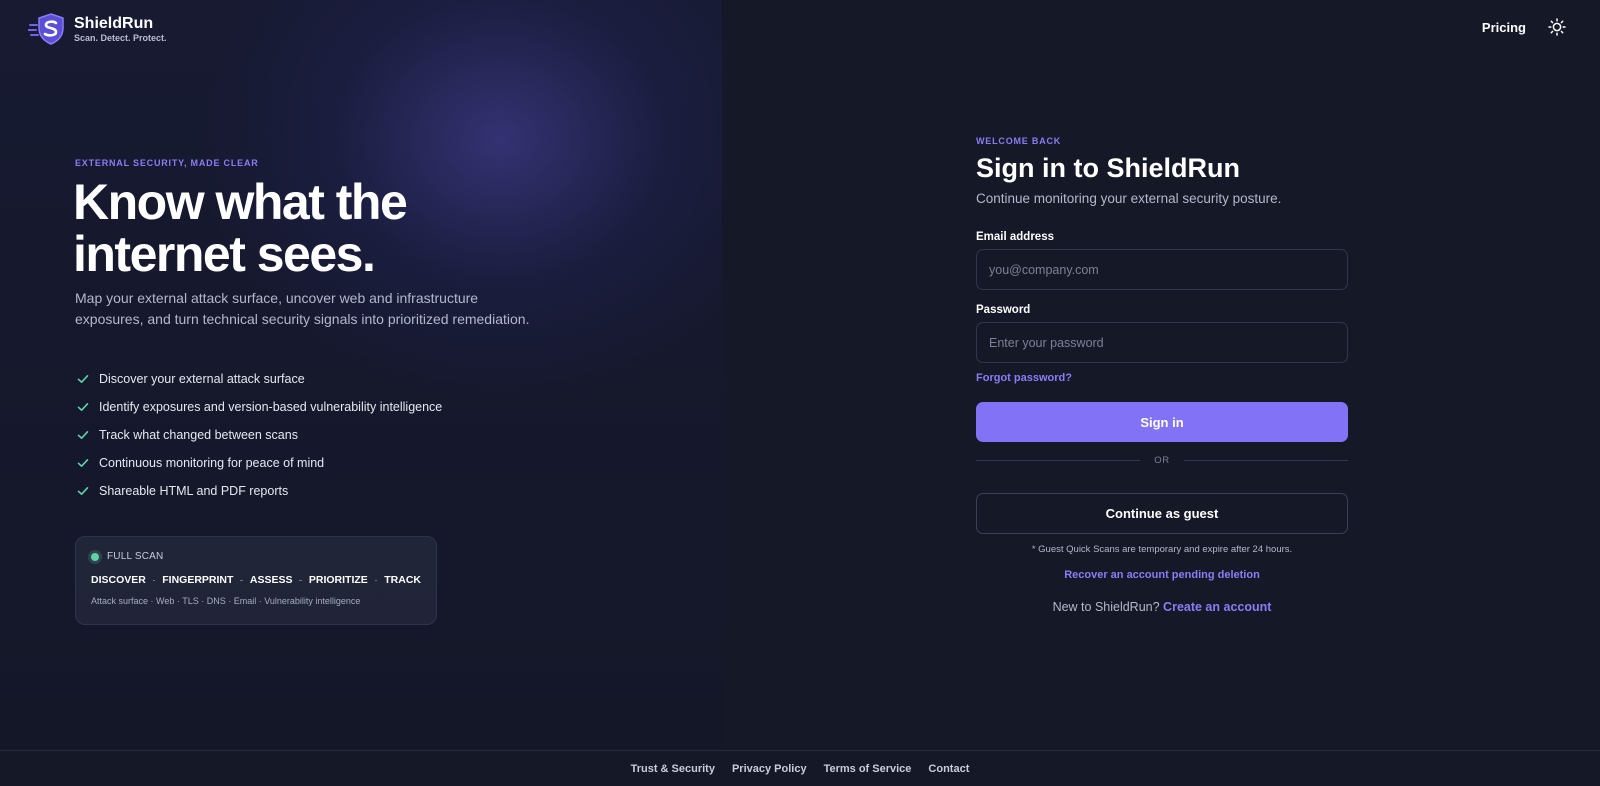 Image resolution: width=1600 pixels, height=786 pixels. I want to click on header-nav: Pricing, so click(1525, 27).